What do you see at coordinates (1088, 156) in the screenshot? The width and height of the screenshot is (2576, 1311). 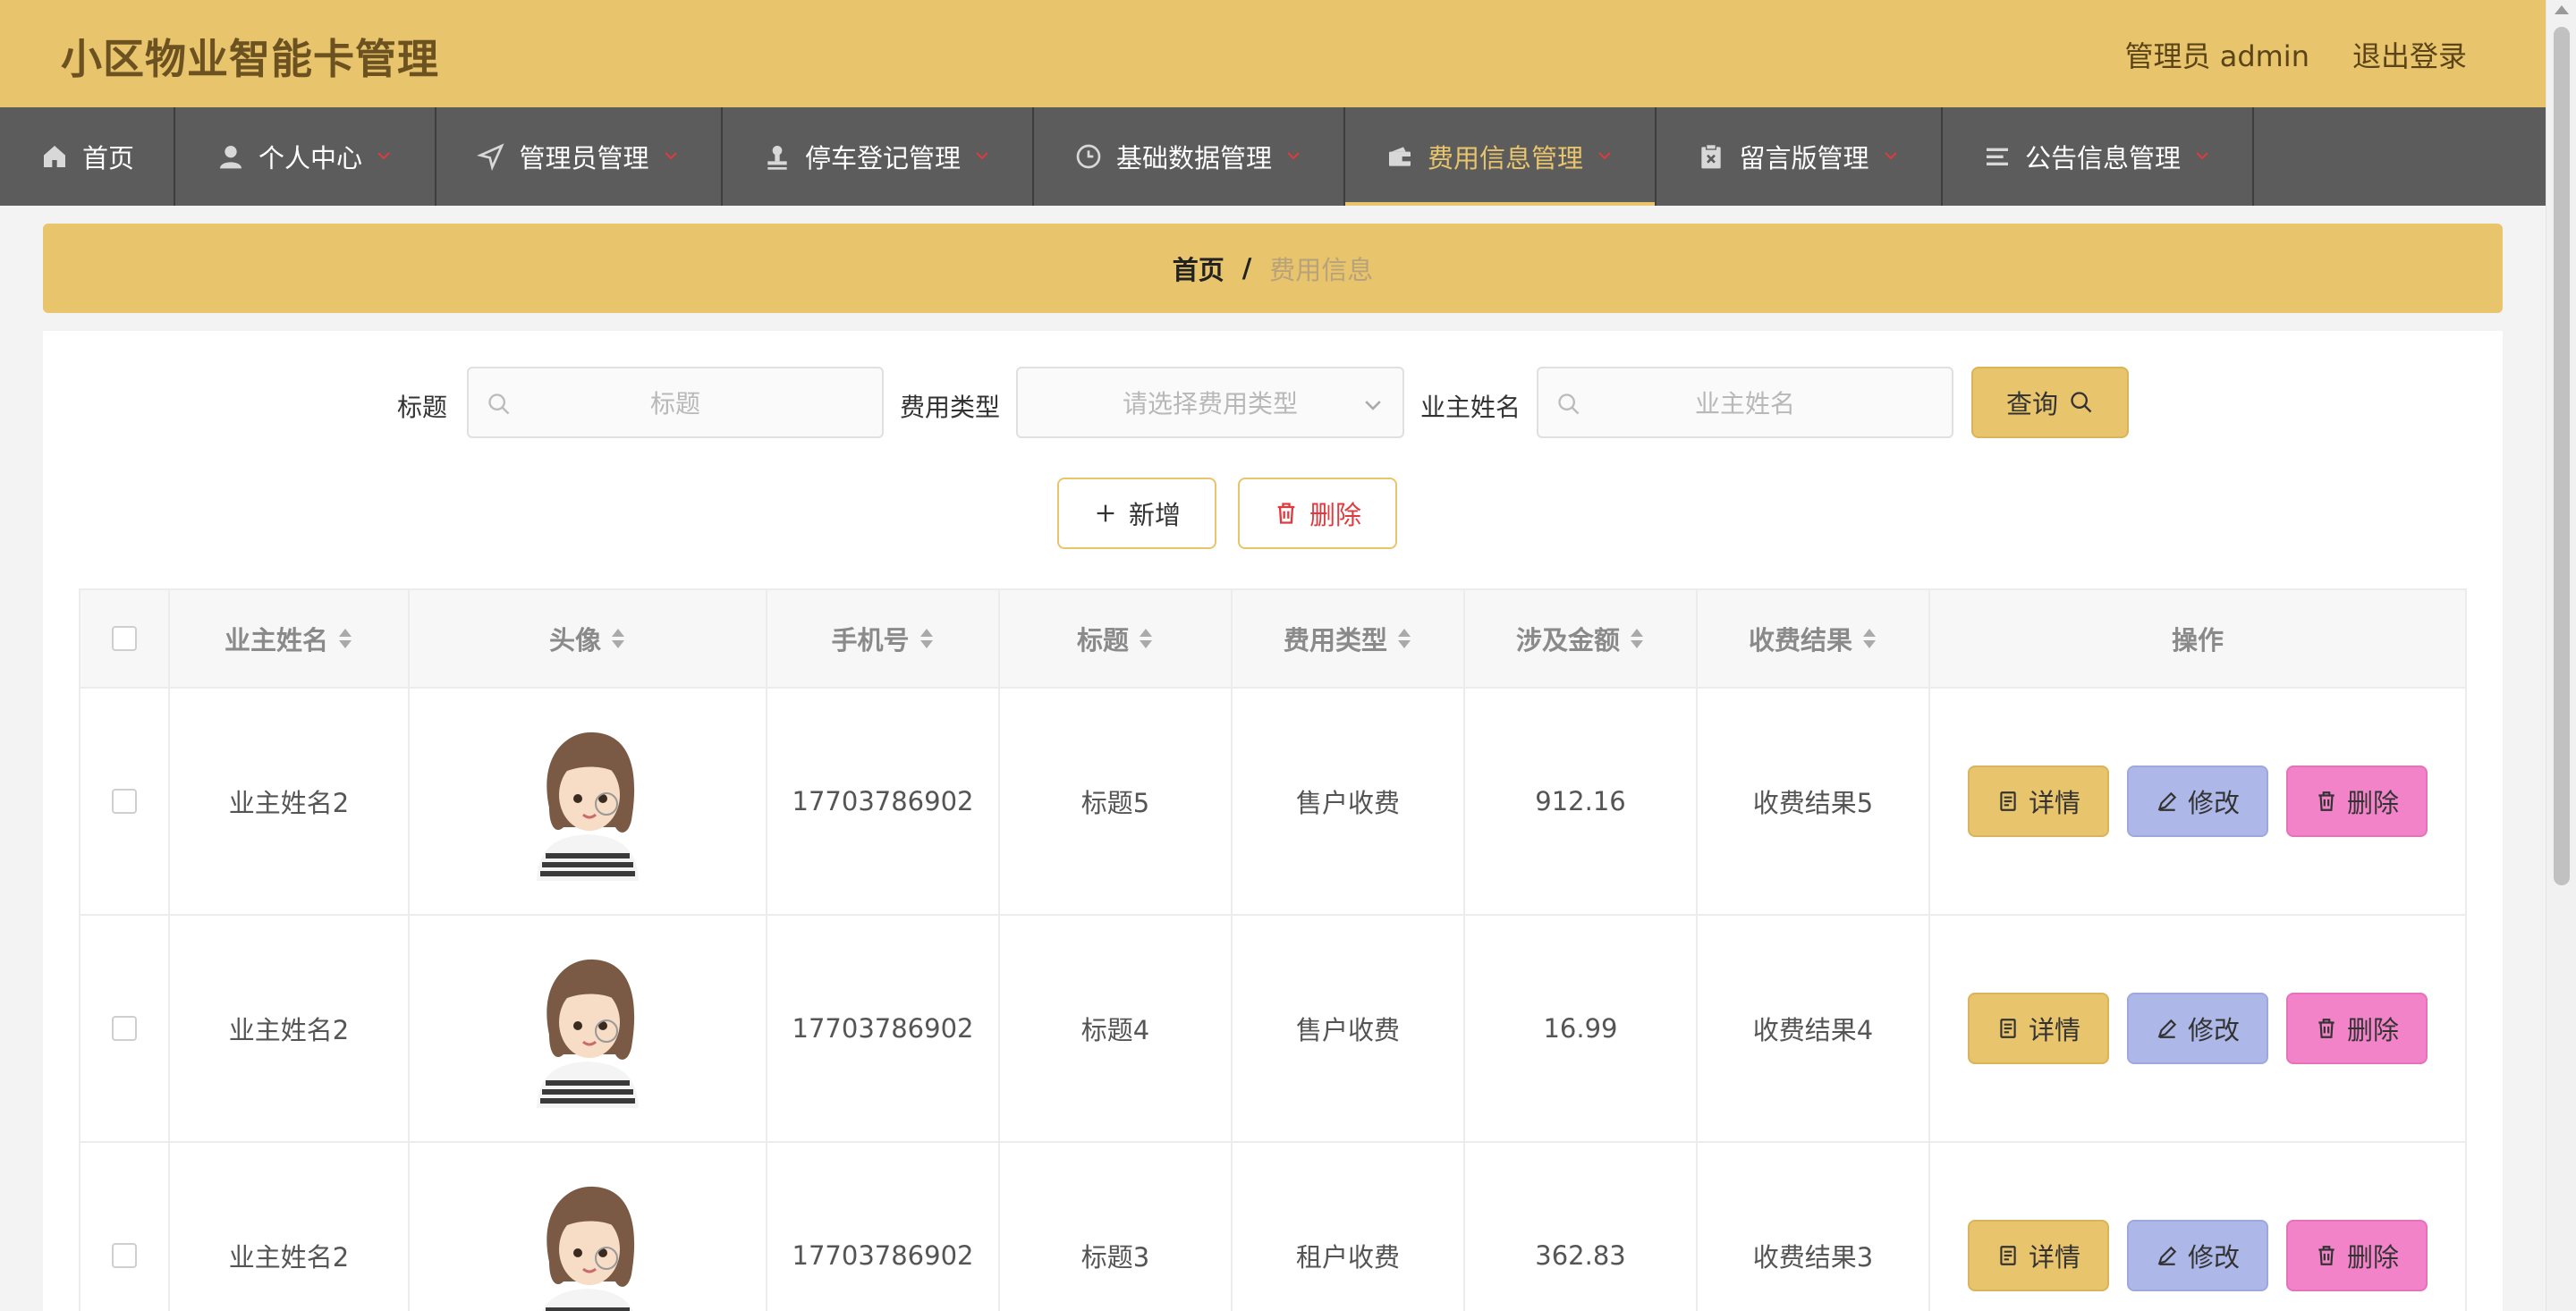 I see `clock-icon` at bounding box center [1088, 156].